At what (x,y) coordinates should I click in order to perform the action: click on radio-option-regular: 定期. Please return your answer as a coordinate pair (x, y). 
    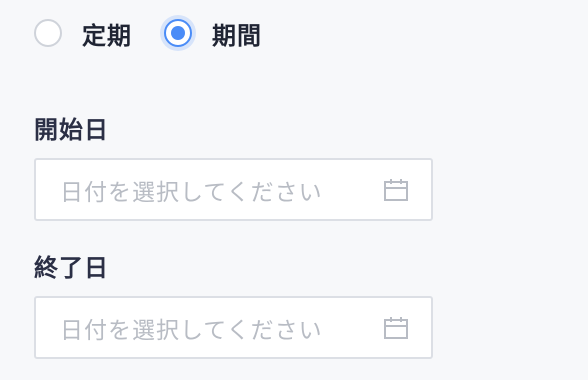
    Looking at the image, I should click on (83, 33).